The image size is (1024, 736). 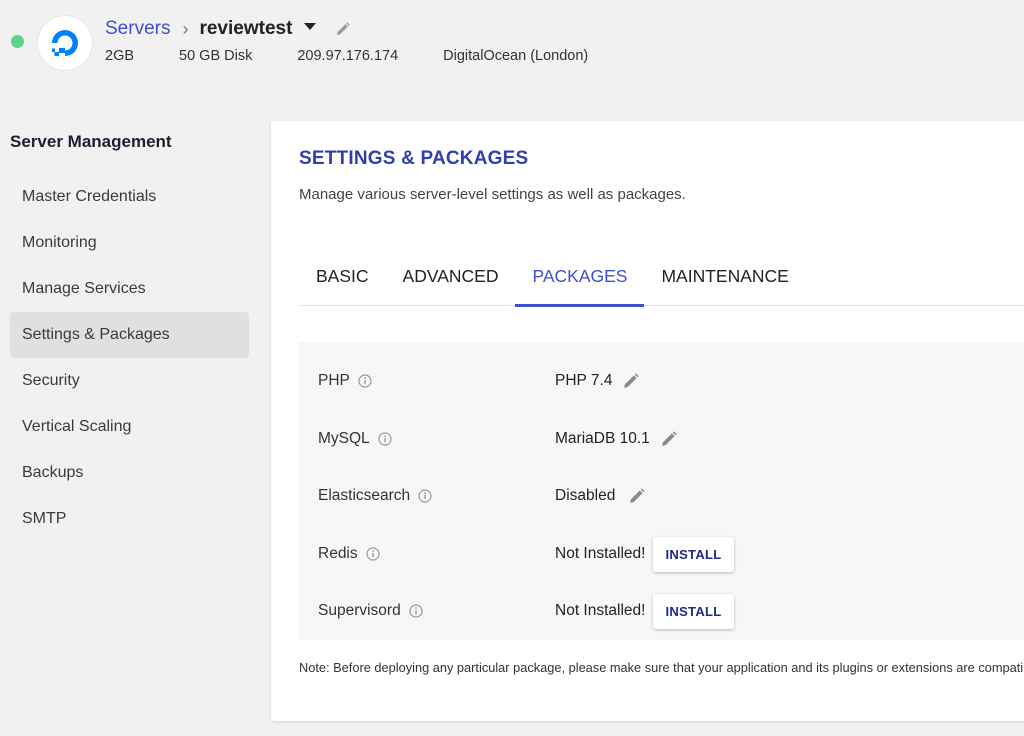 I want to click on package-row-mysql: MySQL MariaDB 10.1, so click(x=661, y=439).